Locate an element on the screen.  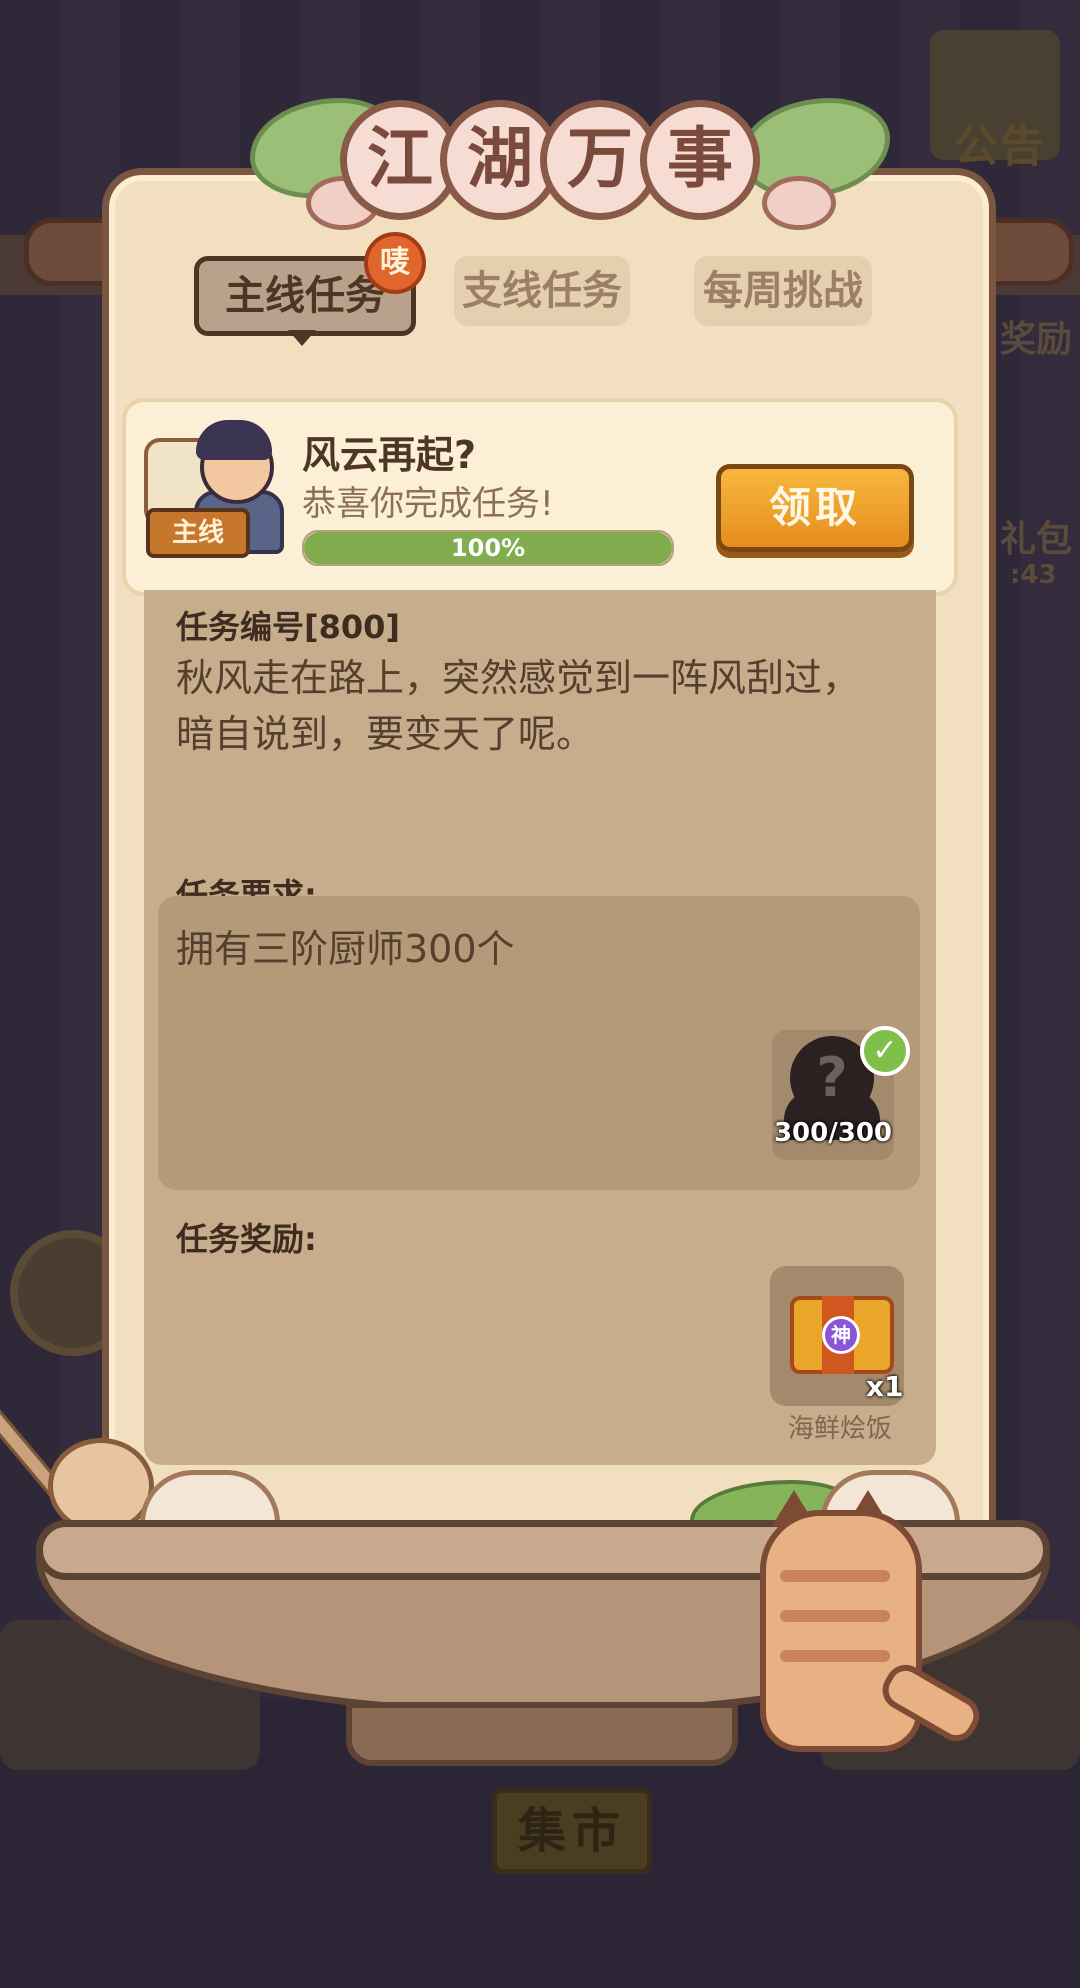
task-description: 秋风走在路上，突然感觉到一阵风刮过，暗自说到，要变天了呢。 is located at coordinates (518, 706).